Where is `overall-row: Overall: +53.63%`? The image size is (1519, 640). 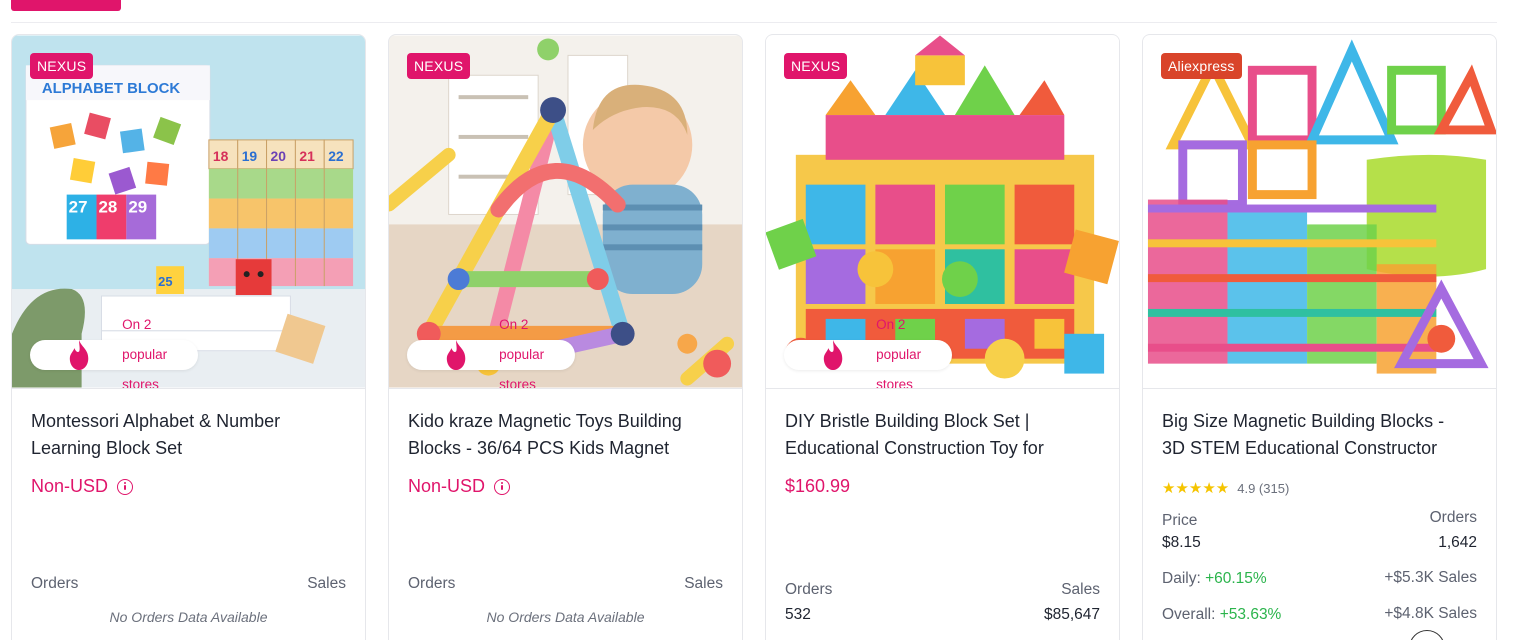
overall-row: Overall: +53.63% is located at coordinates (1221, 615).